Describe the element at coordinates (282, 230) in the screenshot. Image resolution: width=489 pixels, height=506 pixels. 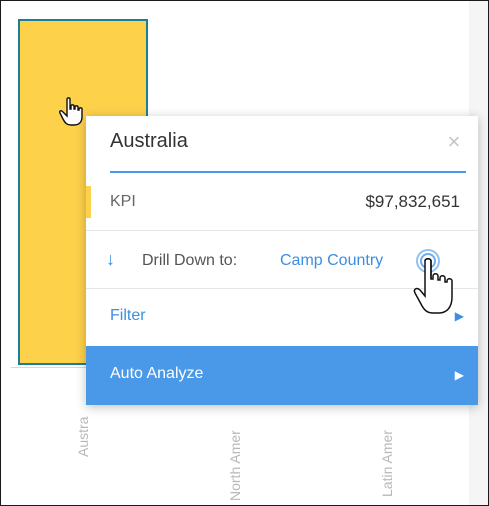
I see `divider` at that location.